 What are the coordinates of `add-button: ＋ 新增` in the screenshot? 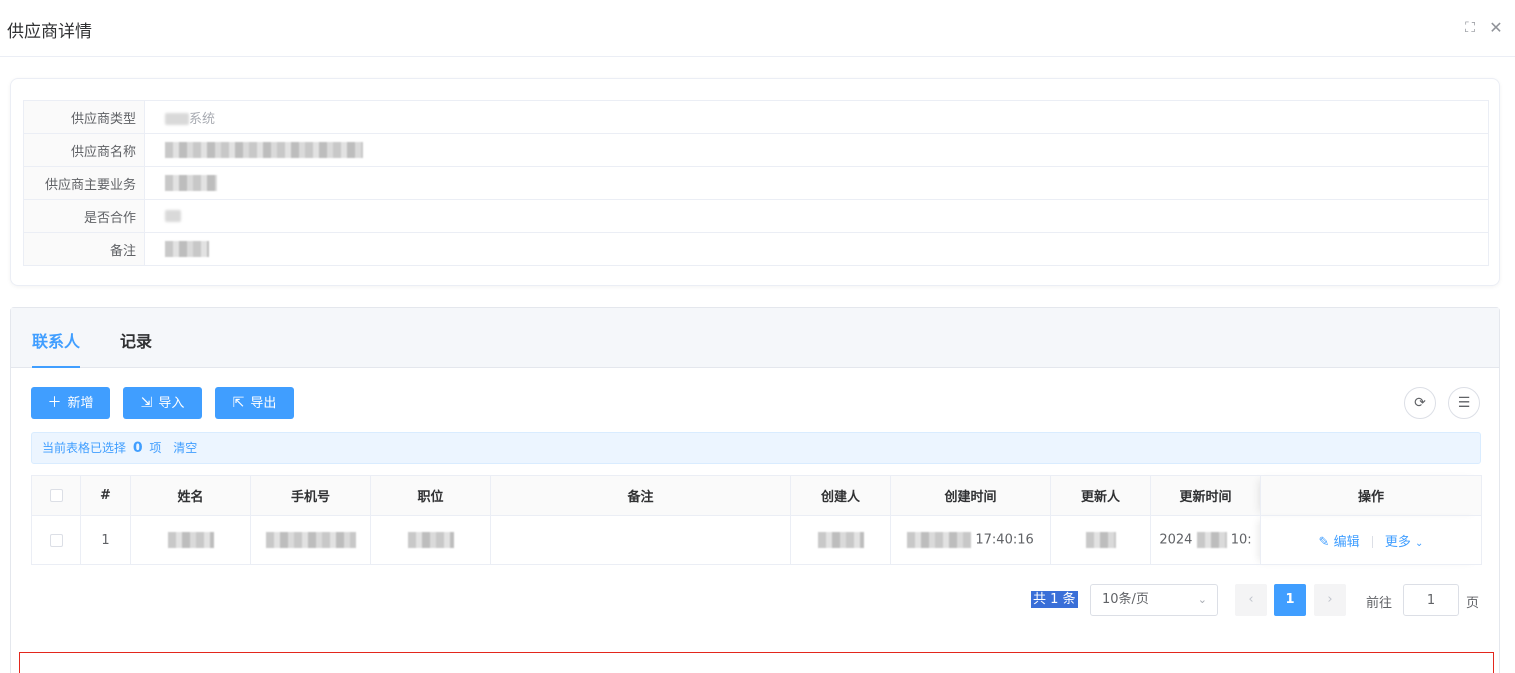 It's located at (70, 403).